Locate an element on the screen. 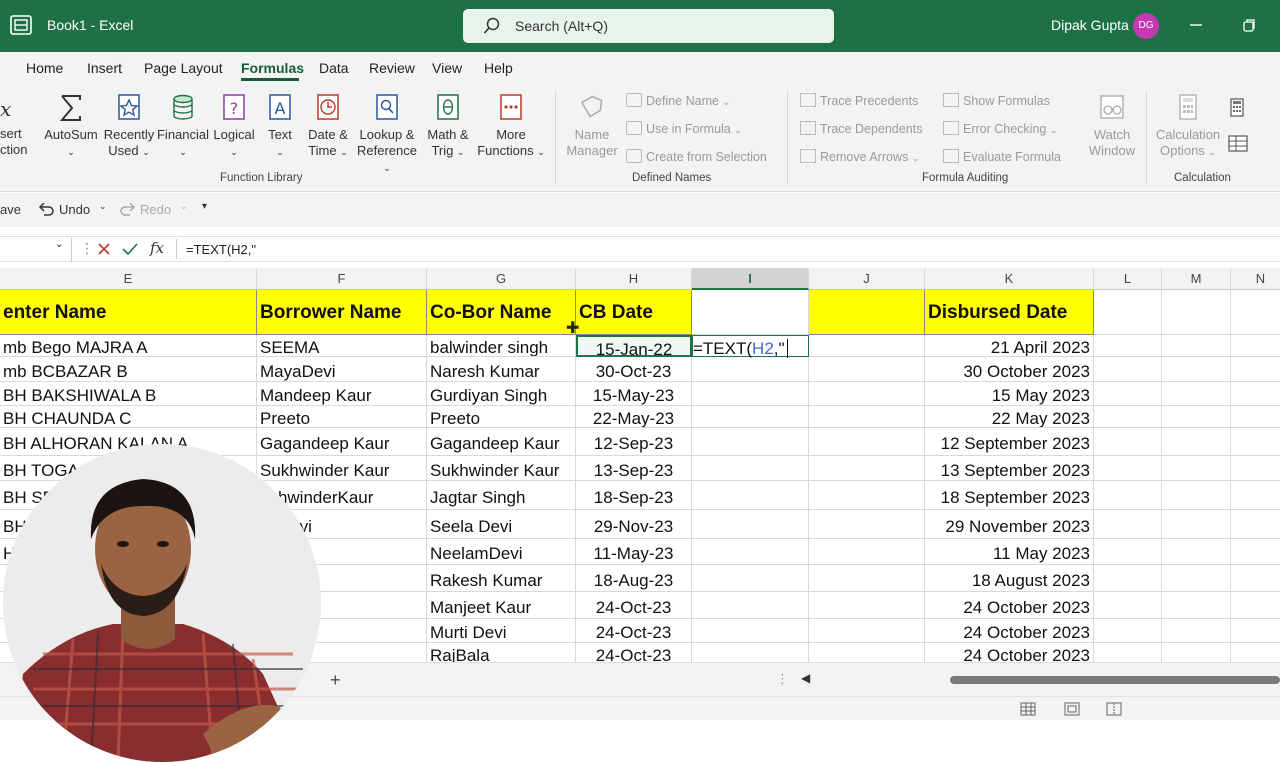 The height and width of the screenshot is (762, 1280). table-cell: 15-May-23 is located at coordinates (634, 394).